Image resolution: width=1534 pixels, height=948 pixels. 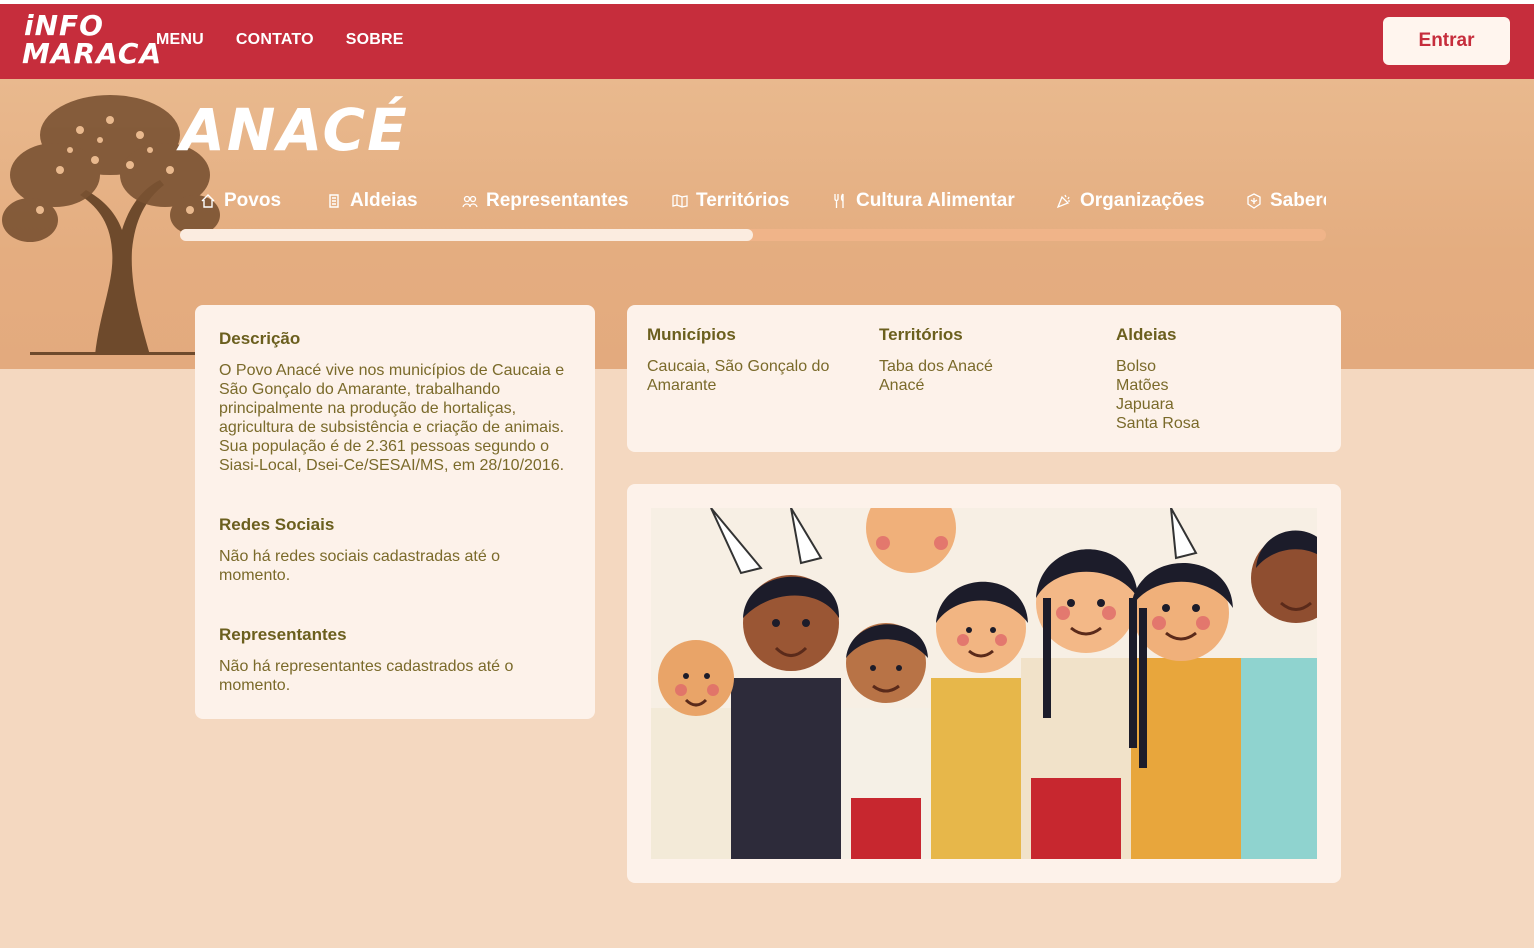 I want to click on building-icon, so click(x=334, y=201).